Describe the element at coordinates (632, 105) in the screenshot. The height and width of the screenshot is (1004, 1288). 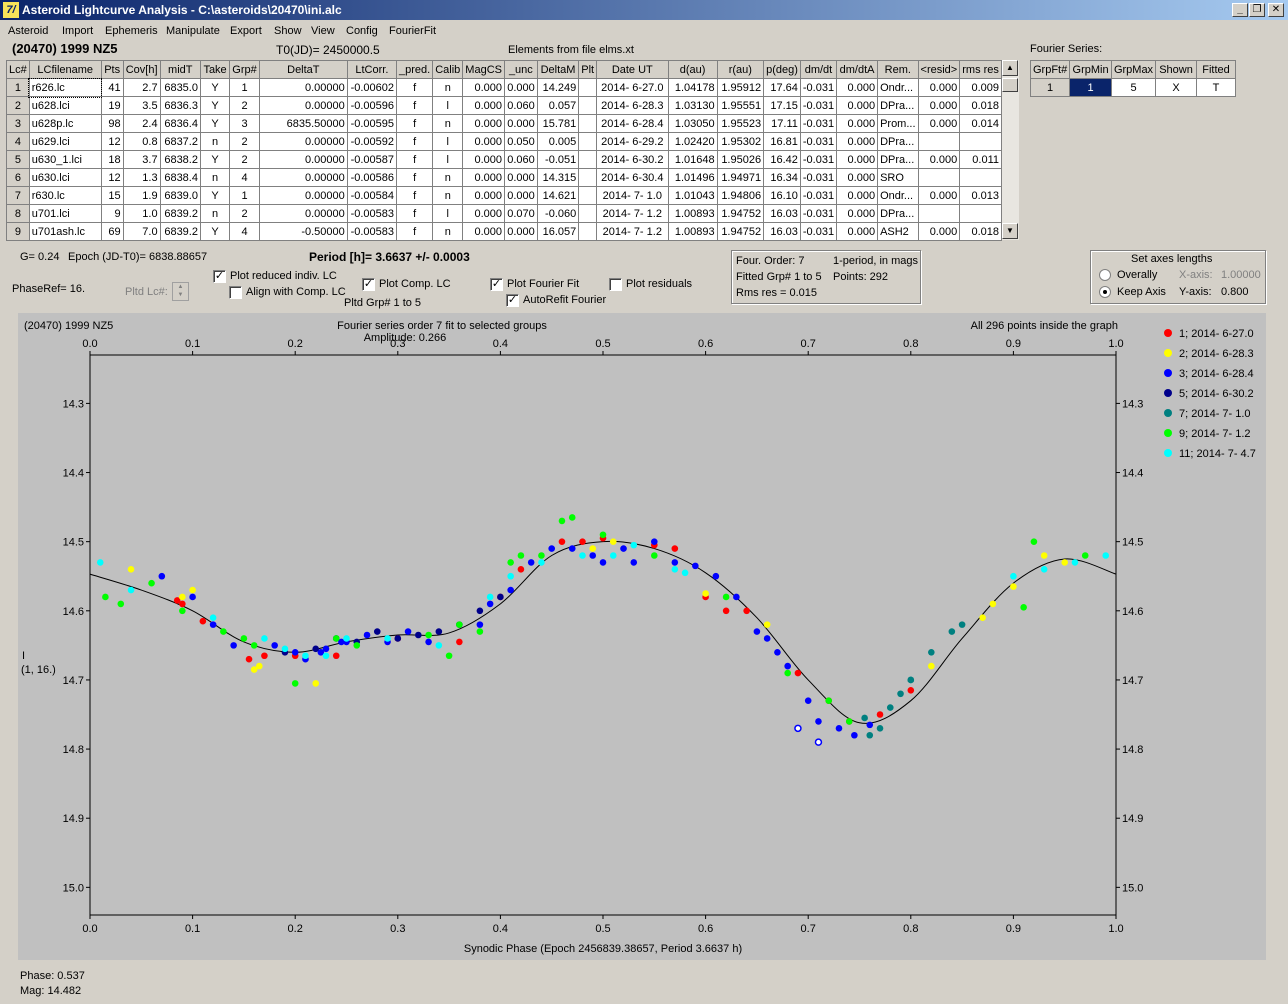
I see `table-cell: 2014- 6-28.3` at that location.